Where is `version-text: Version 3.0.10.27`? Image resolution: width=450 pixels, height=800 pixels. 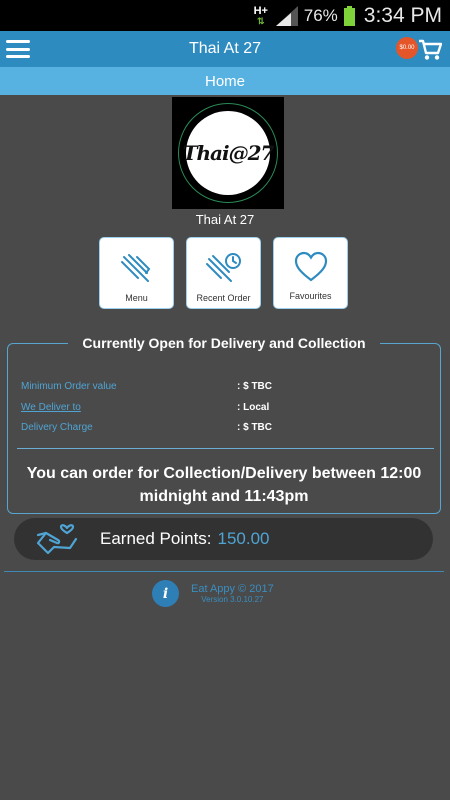 version-text: Version 3.0.10.27 is located at coordinates (232, 599).